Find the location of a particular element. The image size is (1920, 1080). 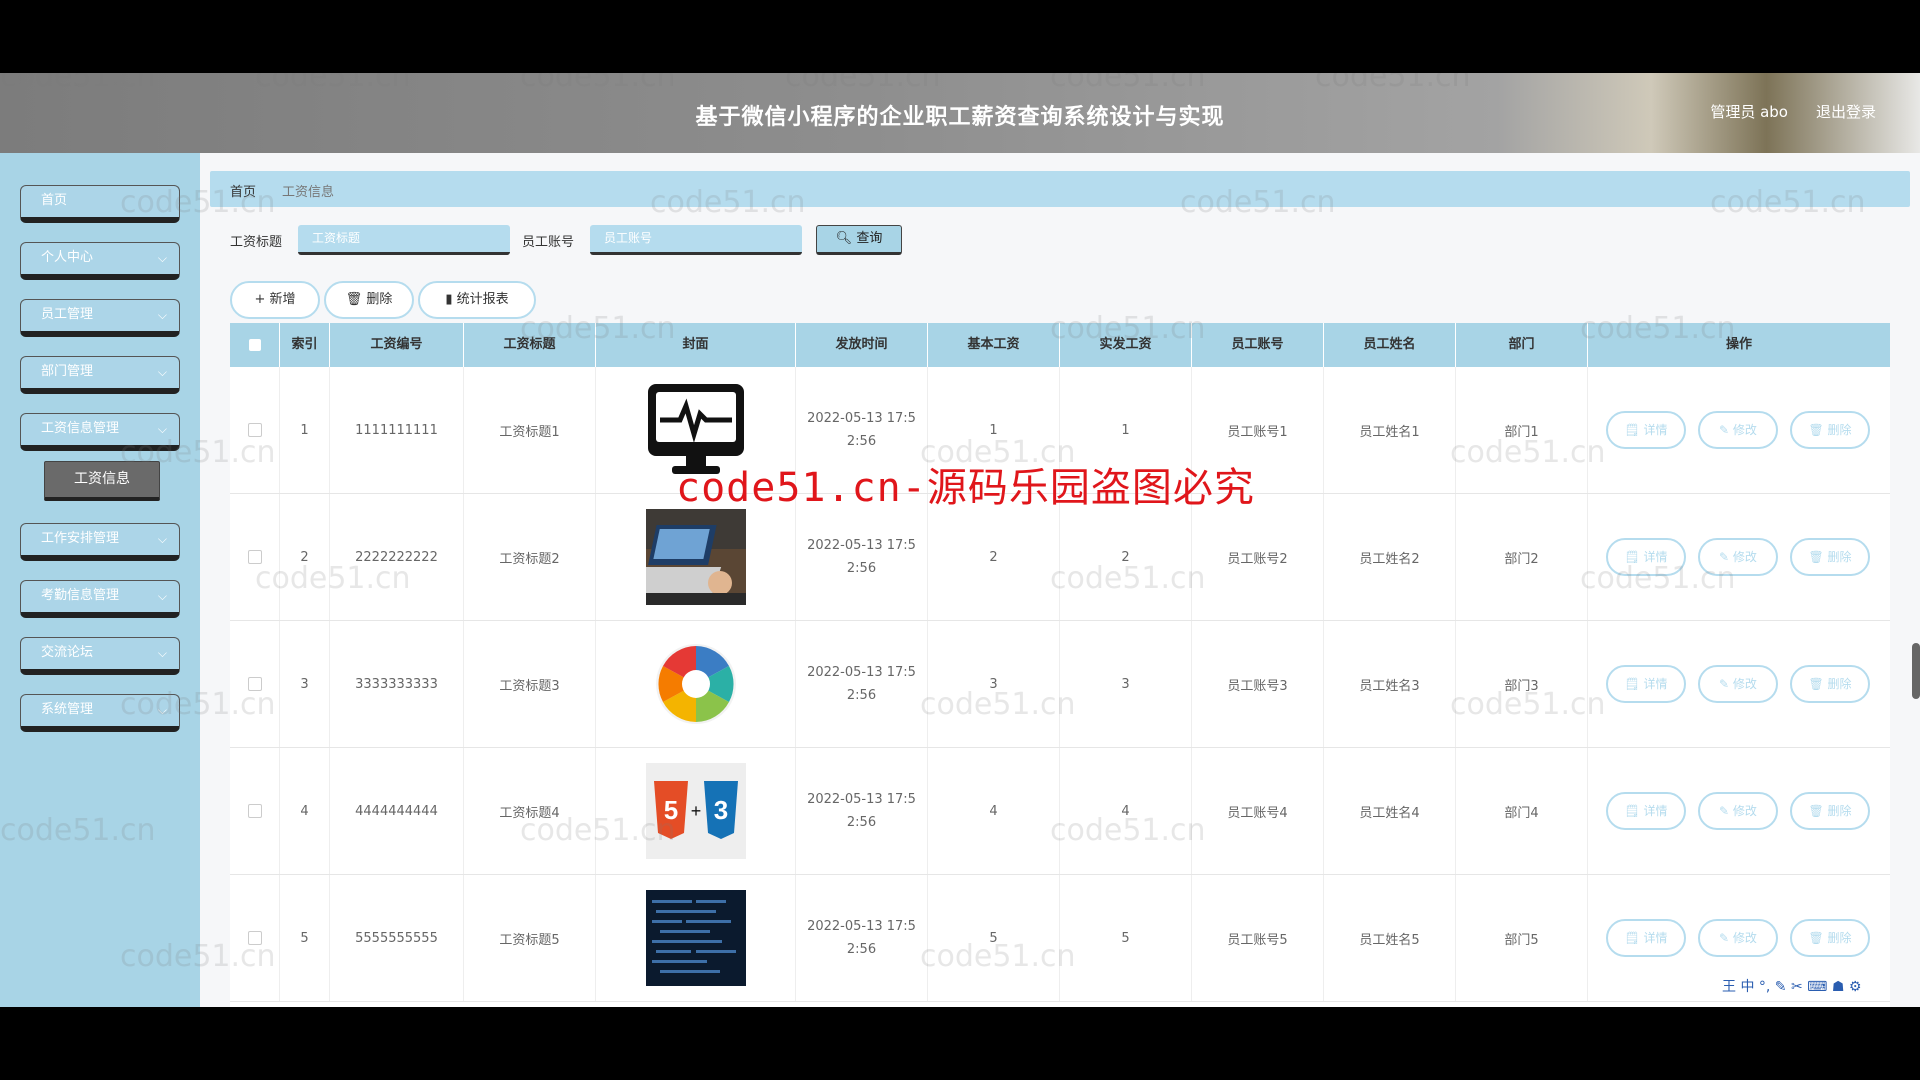

edit-label: 修改 is located at coordinates (1744, 557).